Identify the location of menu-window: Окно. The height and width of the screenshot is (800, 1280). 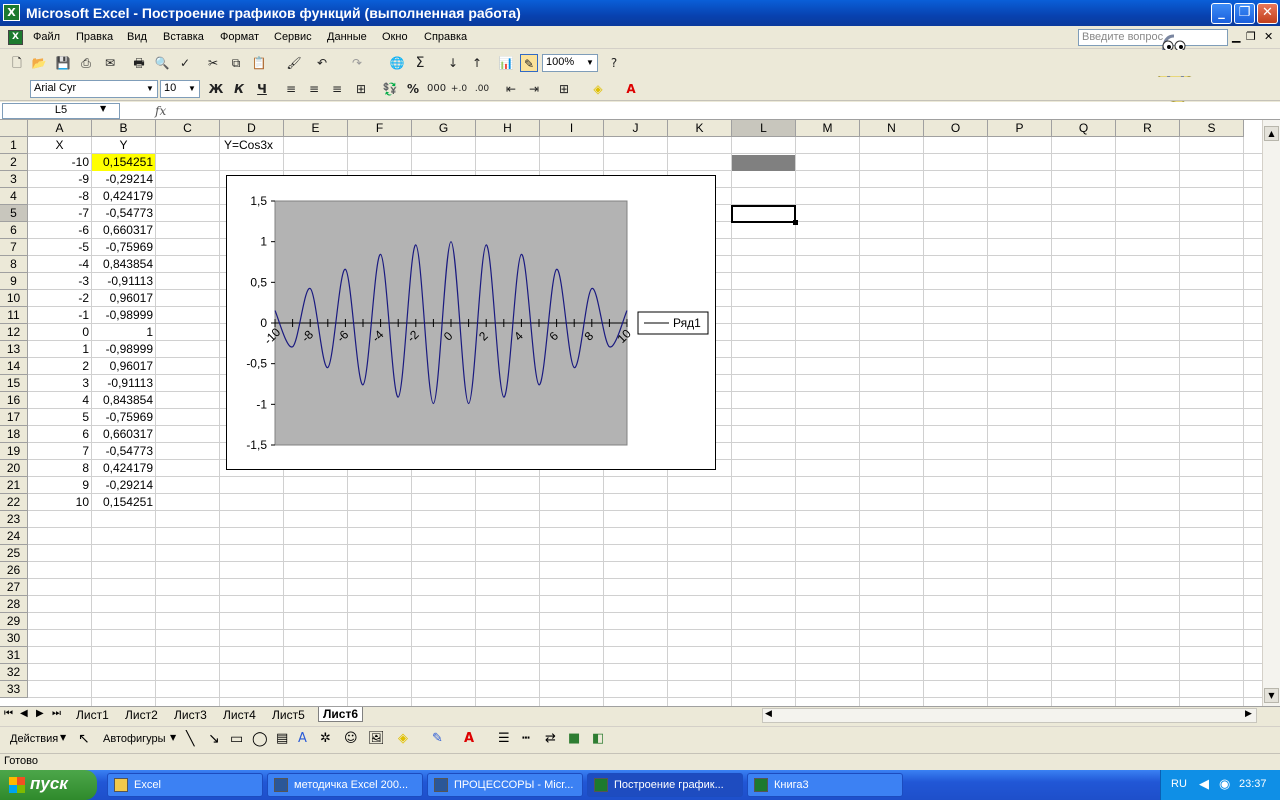
(395, 37).